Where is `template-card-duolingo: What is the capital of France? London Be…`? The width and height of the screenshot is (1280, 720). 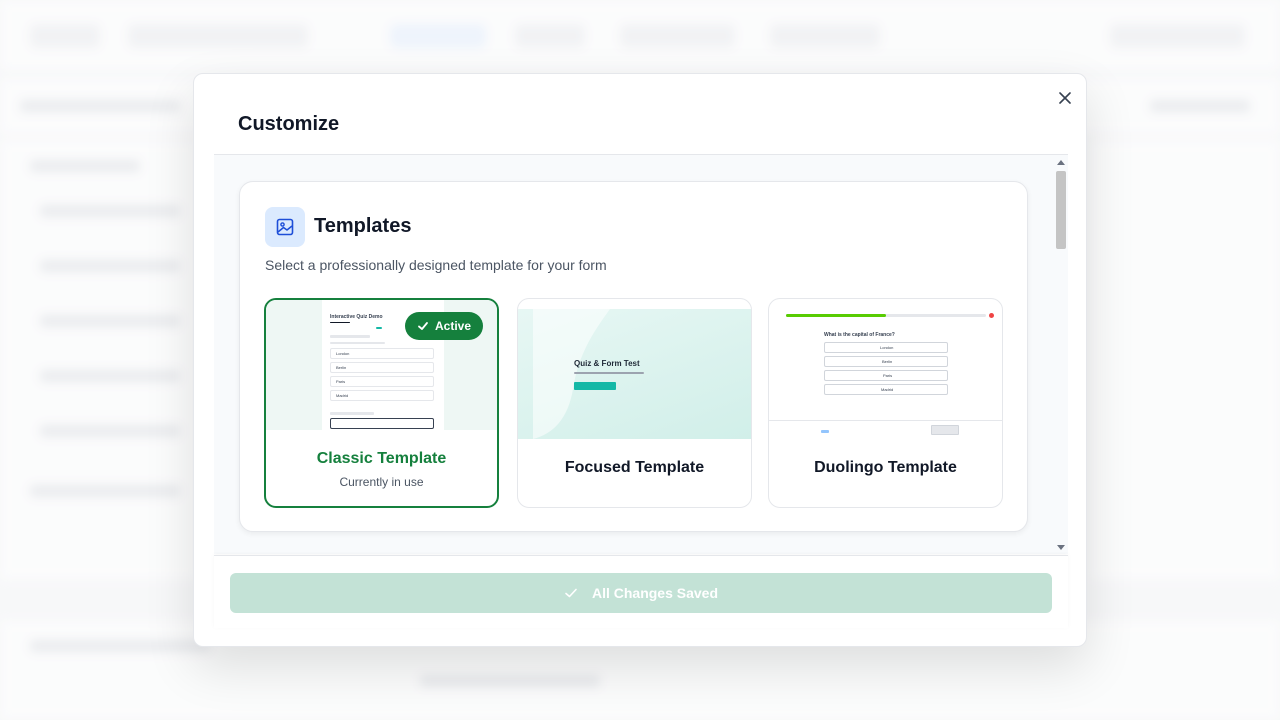
template-card-duolingo: What is the capital of France? London Be… is located at coordinates (885, 403).